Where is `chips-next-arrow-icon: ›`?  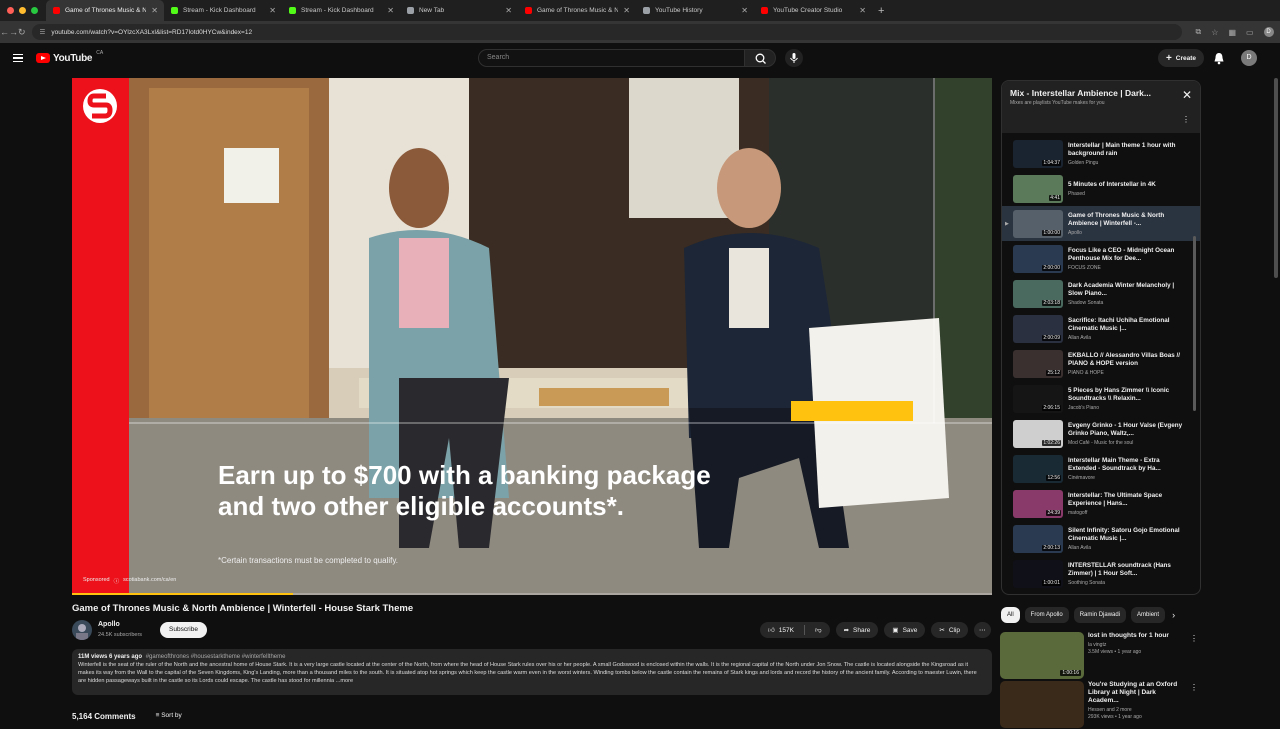 chips-next-arrow-icon: › is located at coordinates (1173, 615).